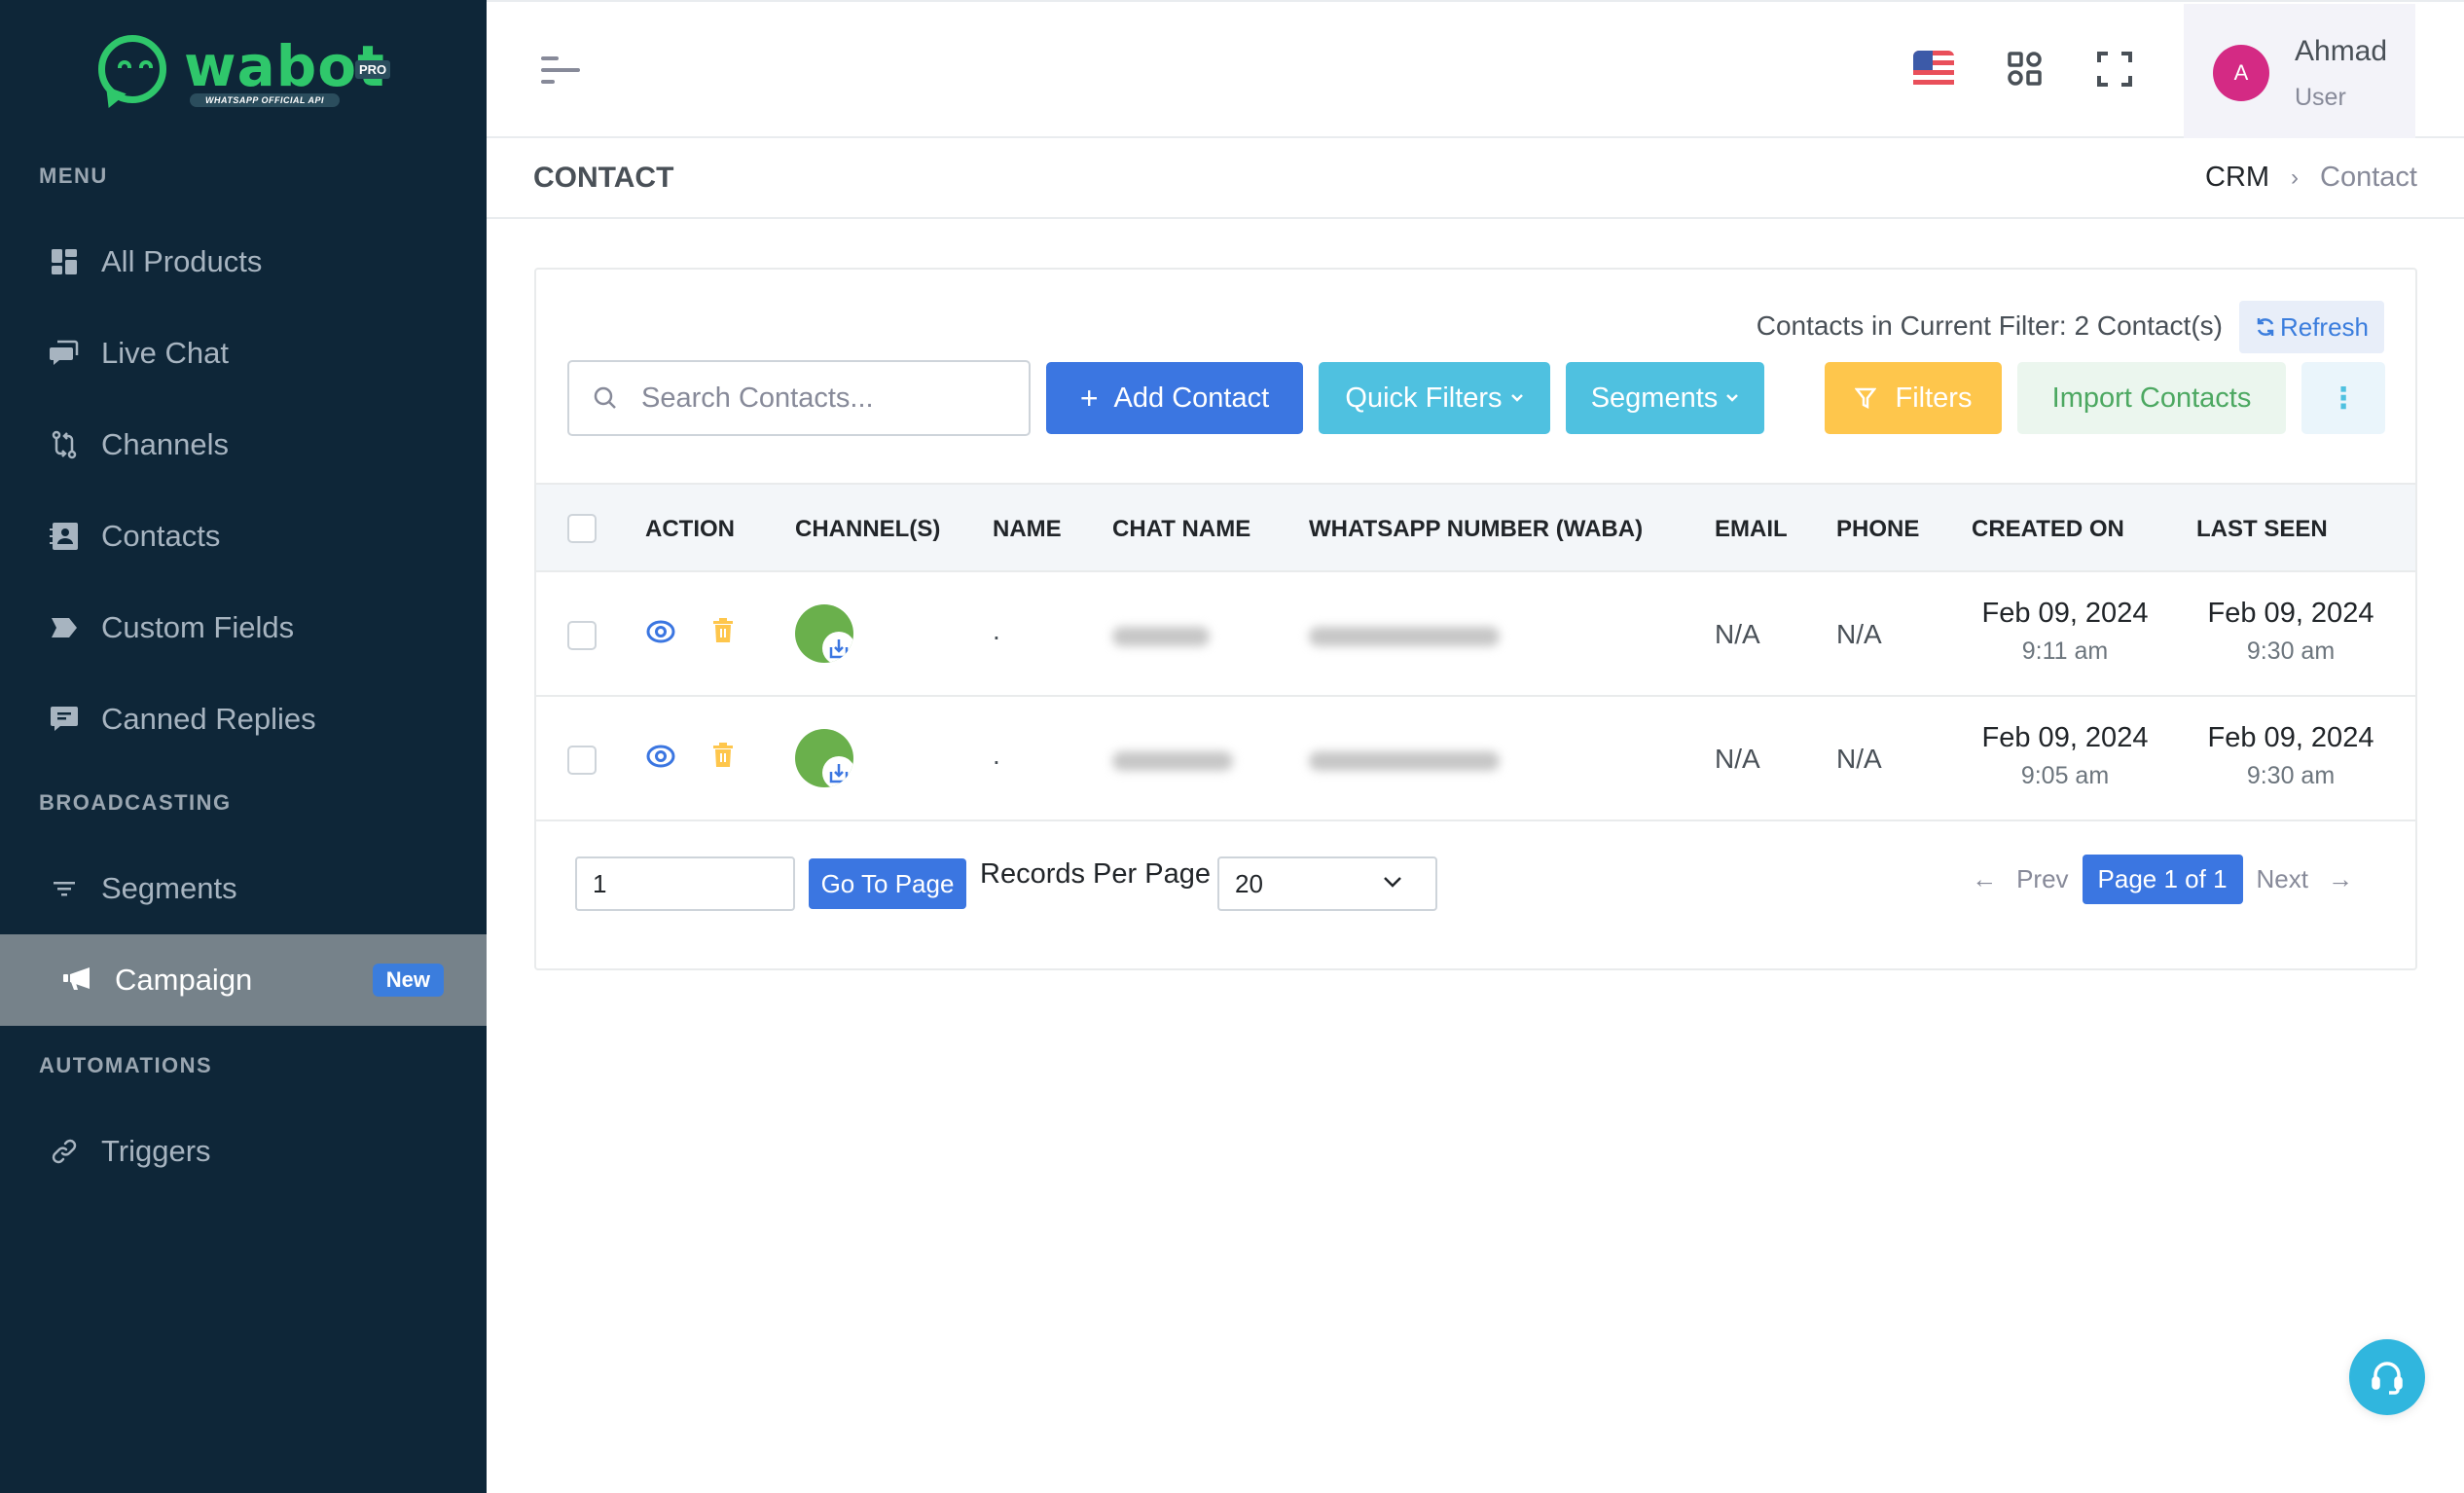 The width and height of the screenshot is (2464, 1493). I want to click on us-flag-icon, so click(1933, 70).